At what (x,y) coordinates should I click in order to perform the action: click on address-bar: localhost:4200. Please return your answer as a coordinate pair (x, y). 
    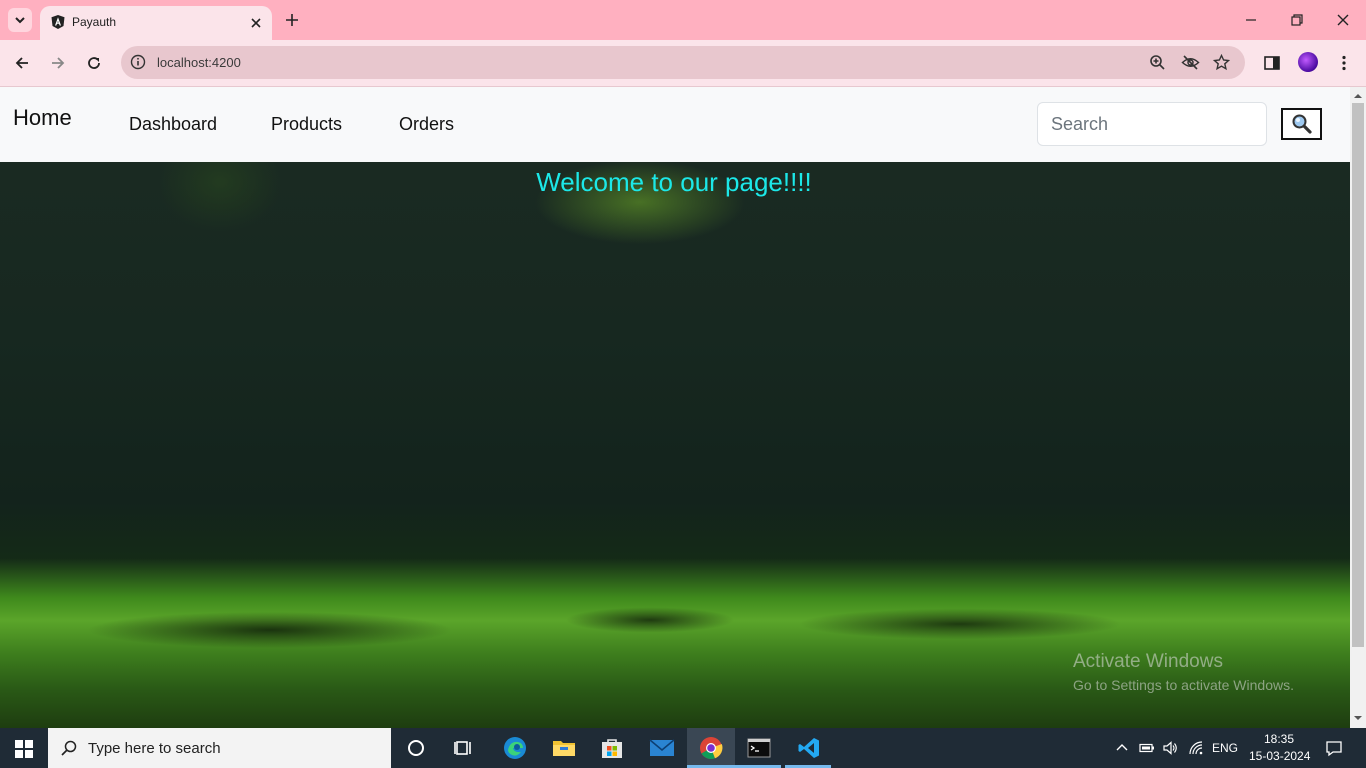
    Looking at the image, I should click on (683, 62).